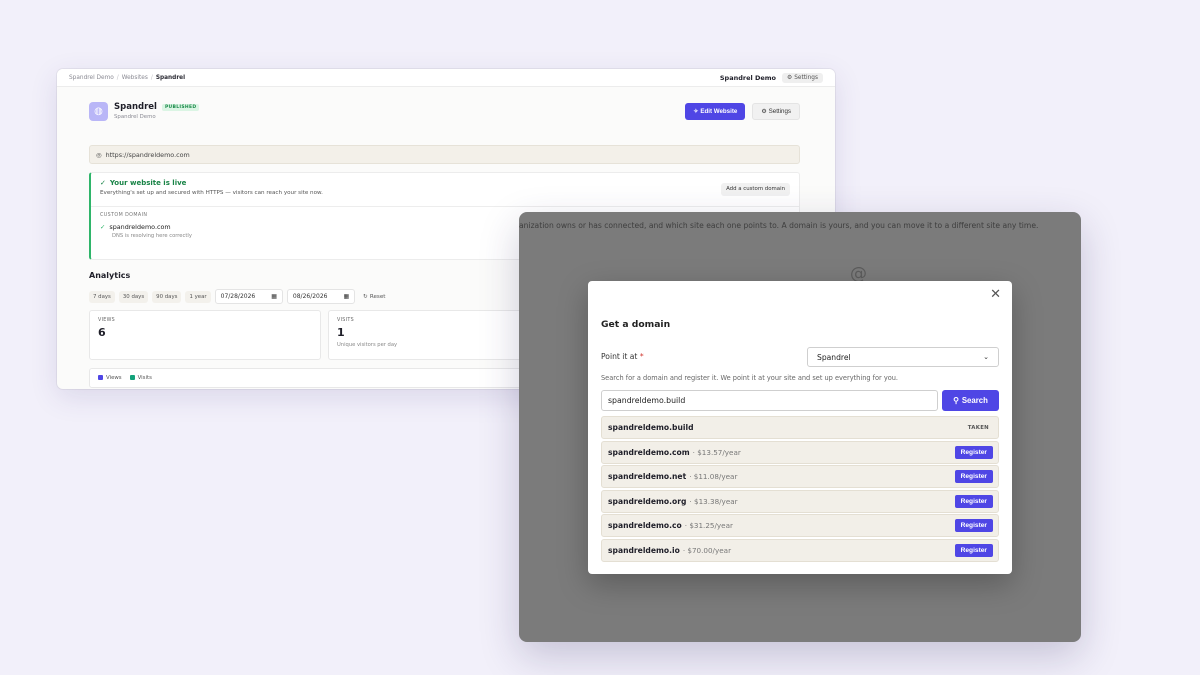 The width and height of the screenshot is (1200, 675). Describe the element at coordinates (719, 111) in the screenshot. I see `edit-website-label: Edit Website` at that location.